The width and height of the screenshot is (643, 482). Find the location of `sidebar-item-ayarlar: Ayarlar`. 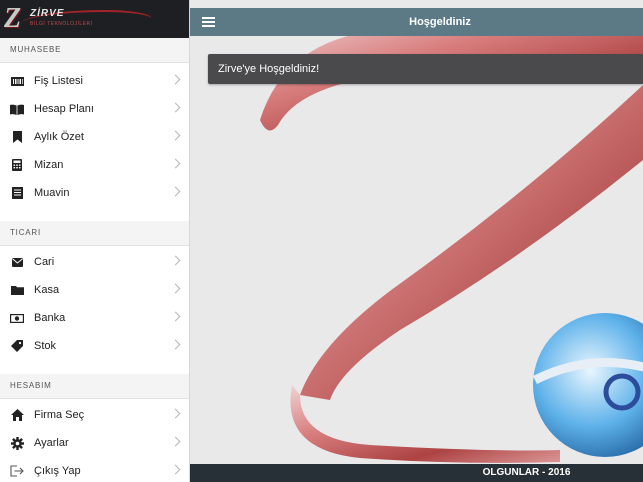

sidebar-item-ayarlar: Ayarlar is located at coordinates (94, 443).